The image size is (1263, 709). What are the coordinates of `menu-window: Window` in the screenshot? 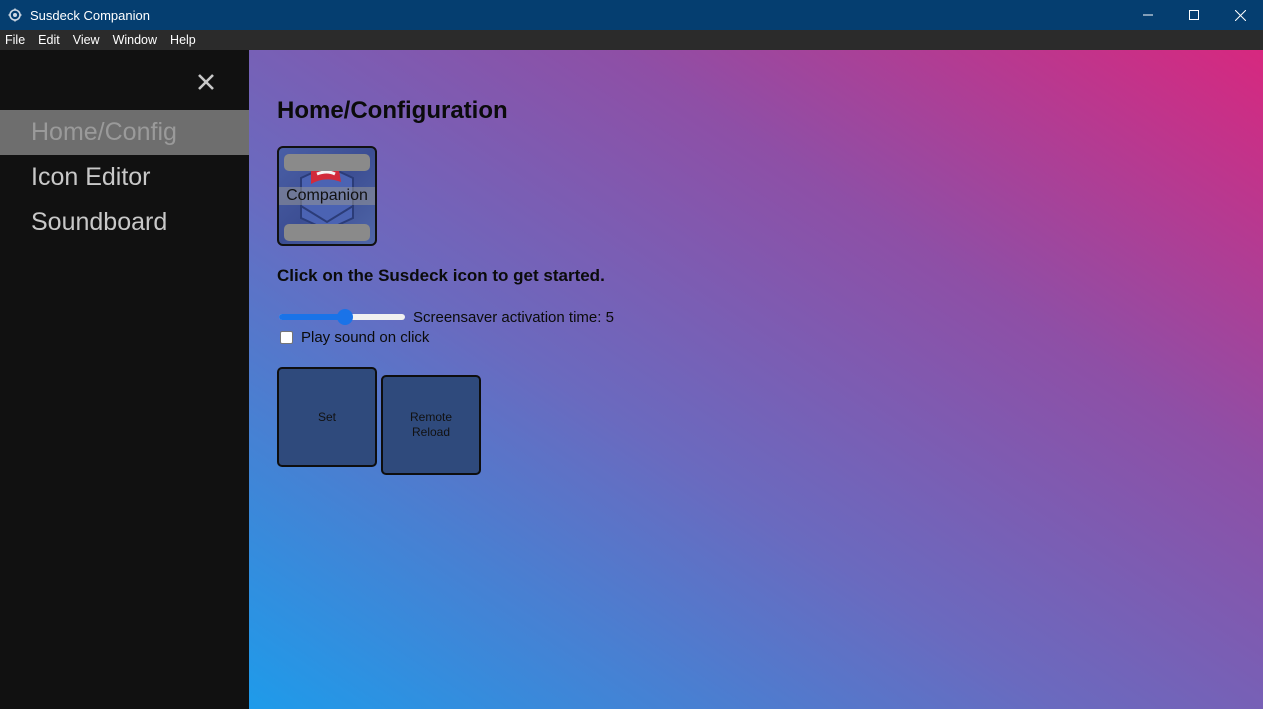 It's located at (135, 40).